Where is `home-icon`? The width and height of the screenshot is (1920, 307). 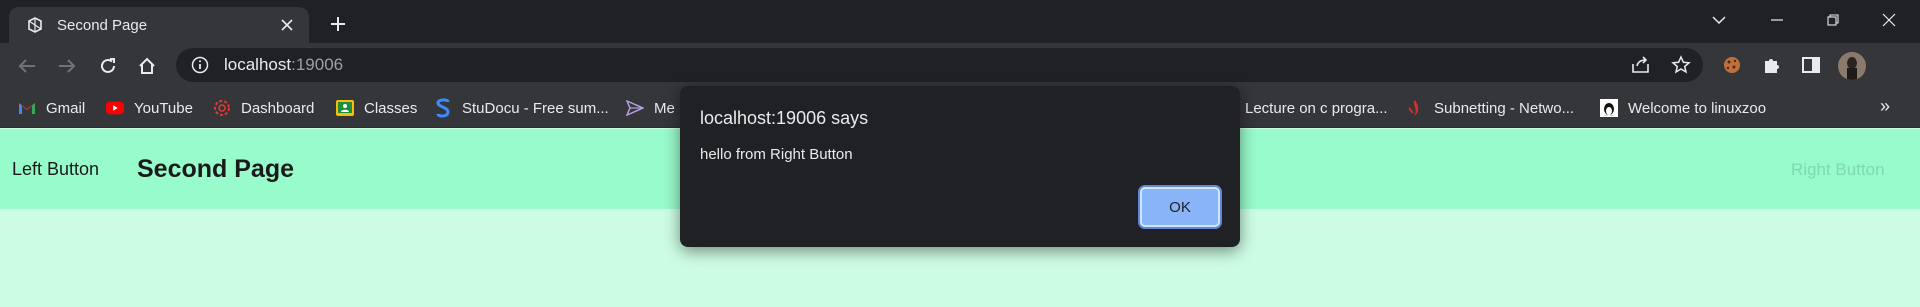
home-icon is located at coordinates (147, 66).